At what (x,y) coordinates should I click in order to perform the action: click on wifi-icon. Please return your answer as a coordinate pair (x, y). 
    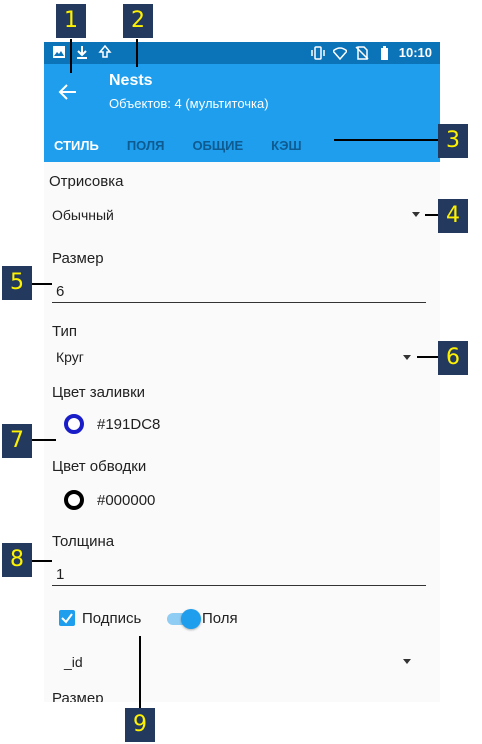
    Looking at the image, I should click on (339, 53).